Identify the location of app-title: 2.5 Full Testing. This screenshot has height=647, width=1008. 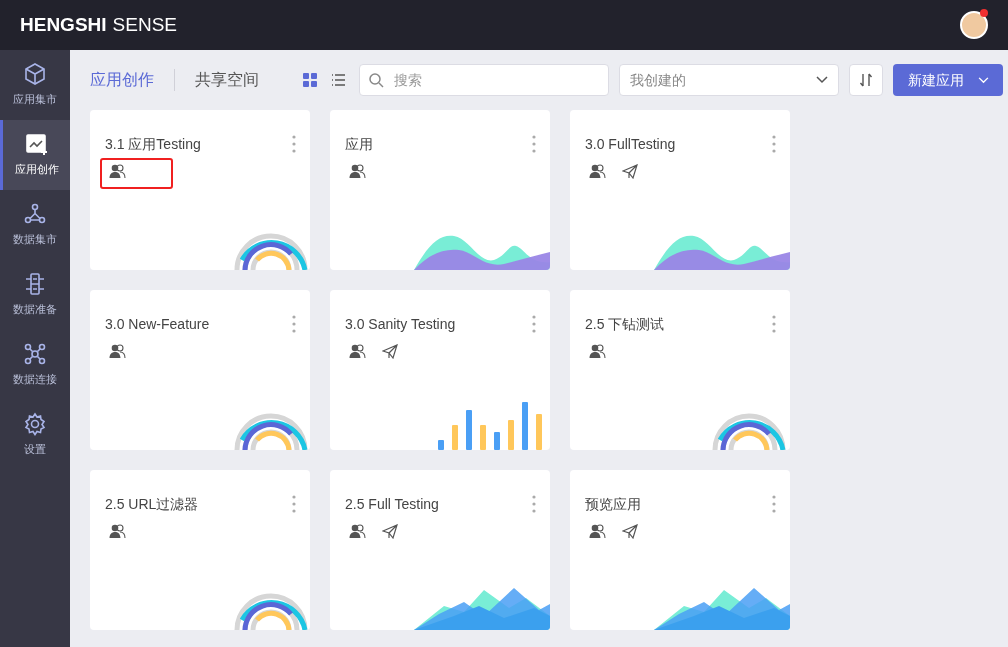
(392, 504).